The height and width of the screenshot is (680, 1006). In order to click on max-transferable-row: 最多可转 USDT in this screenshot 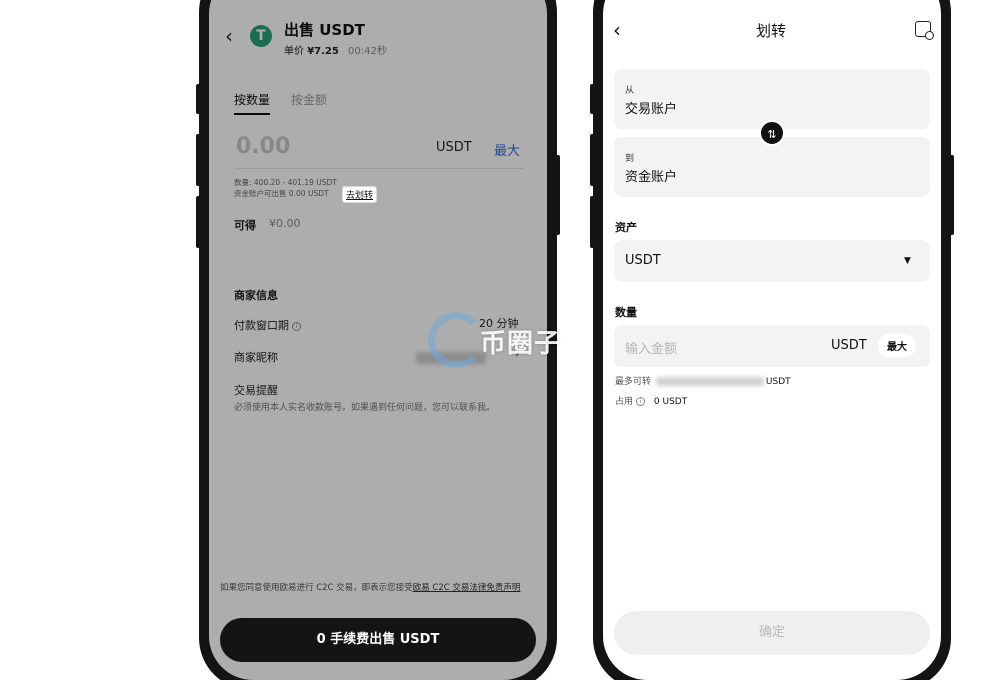, I will do `click(703, 380)`.